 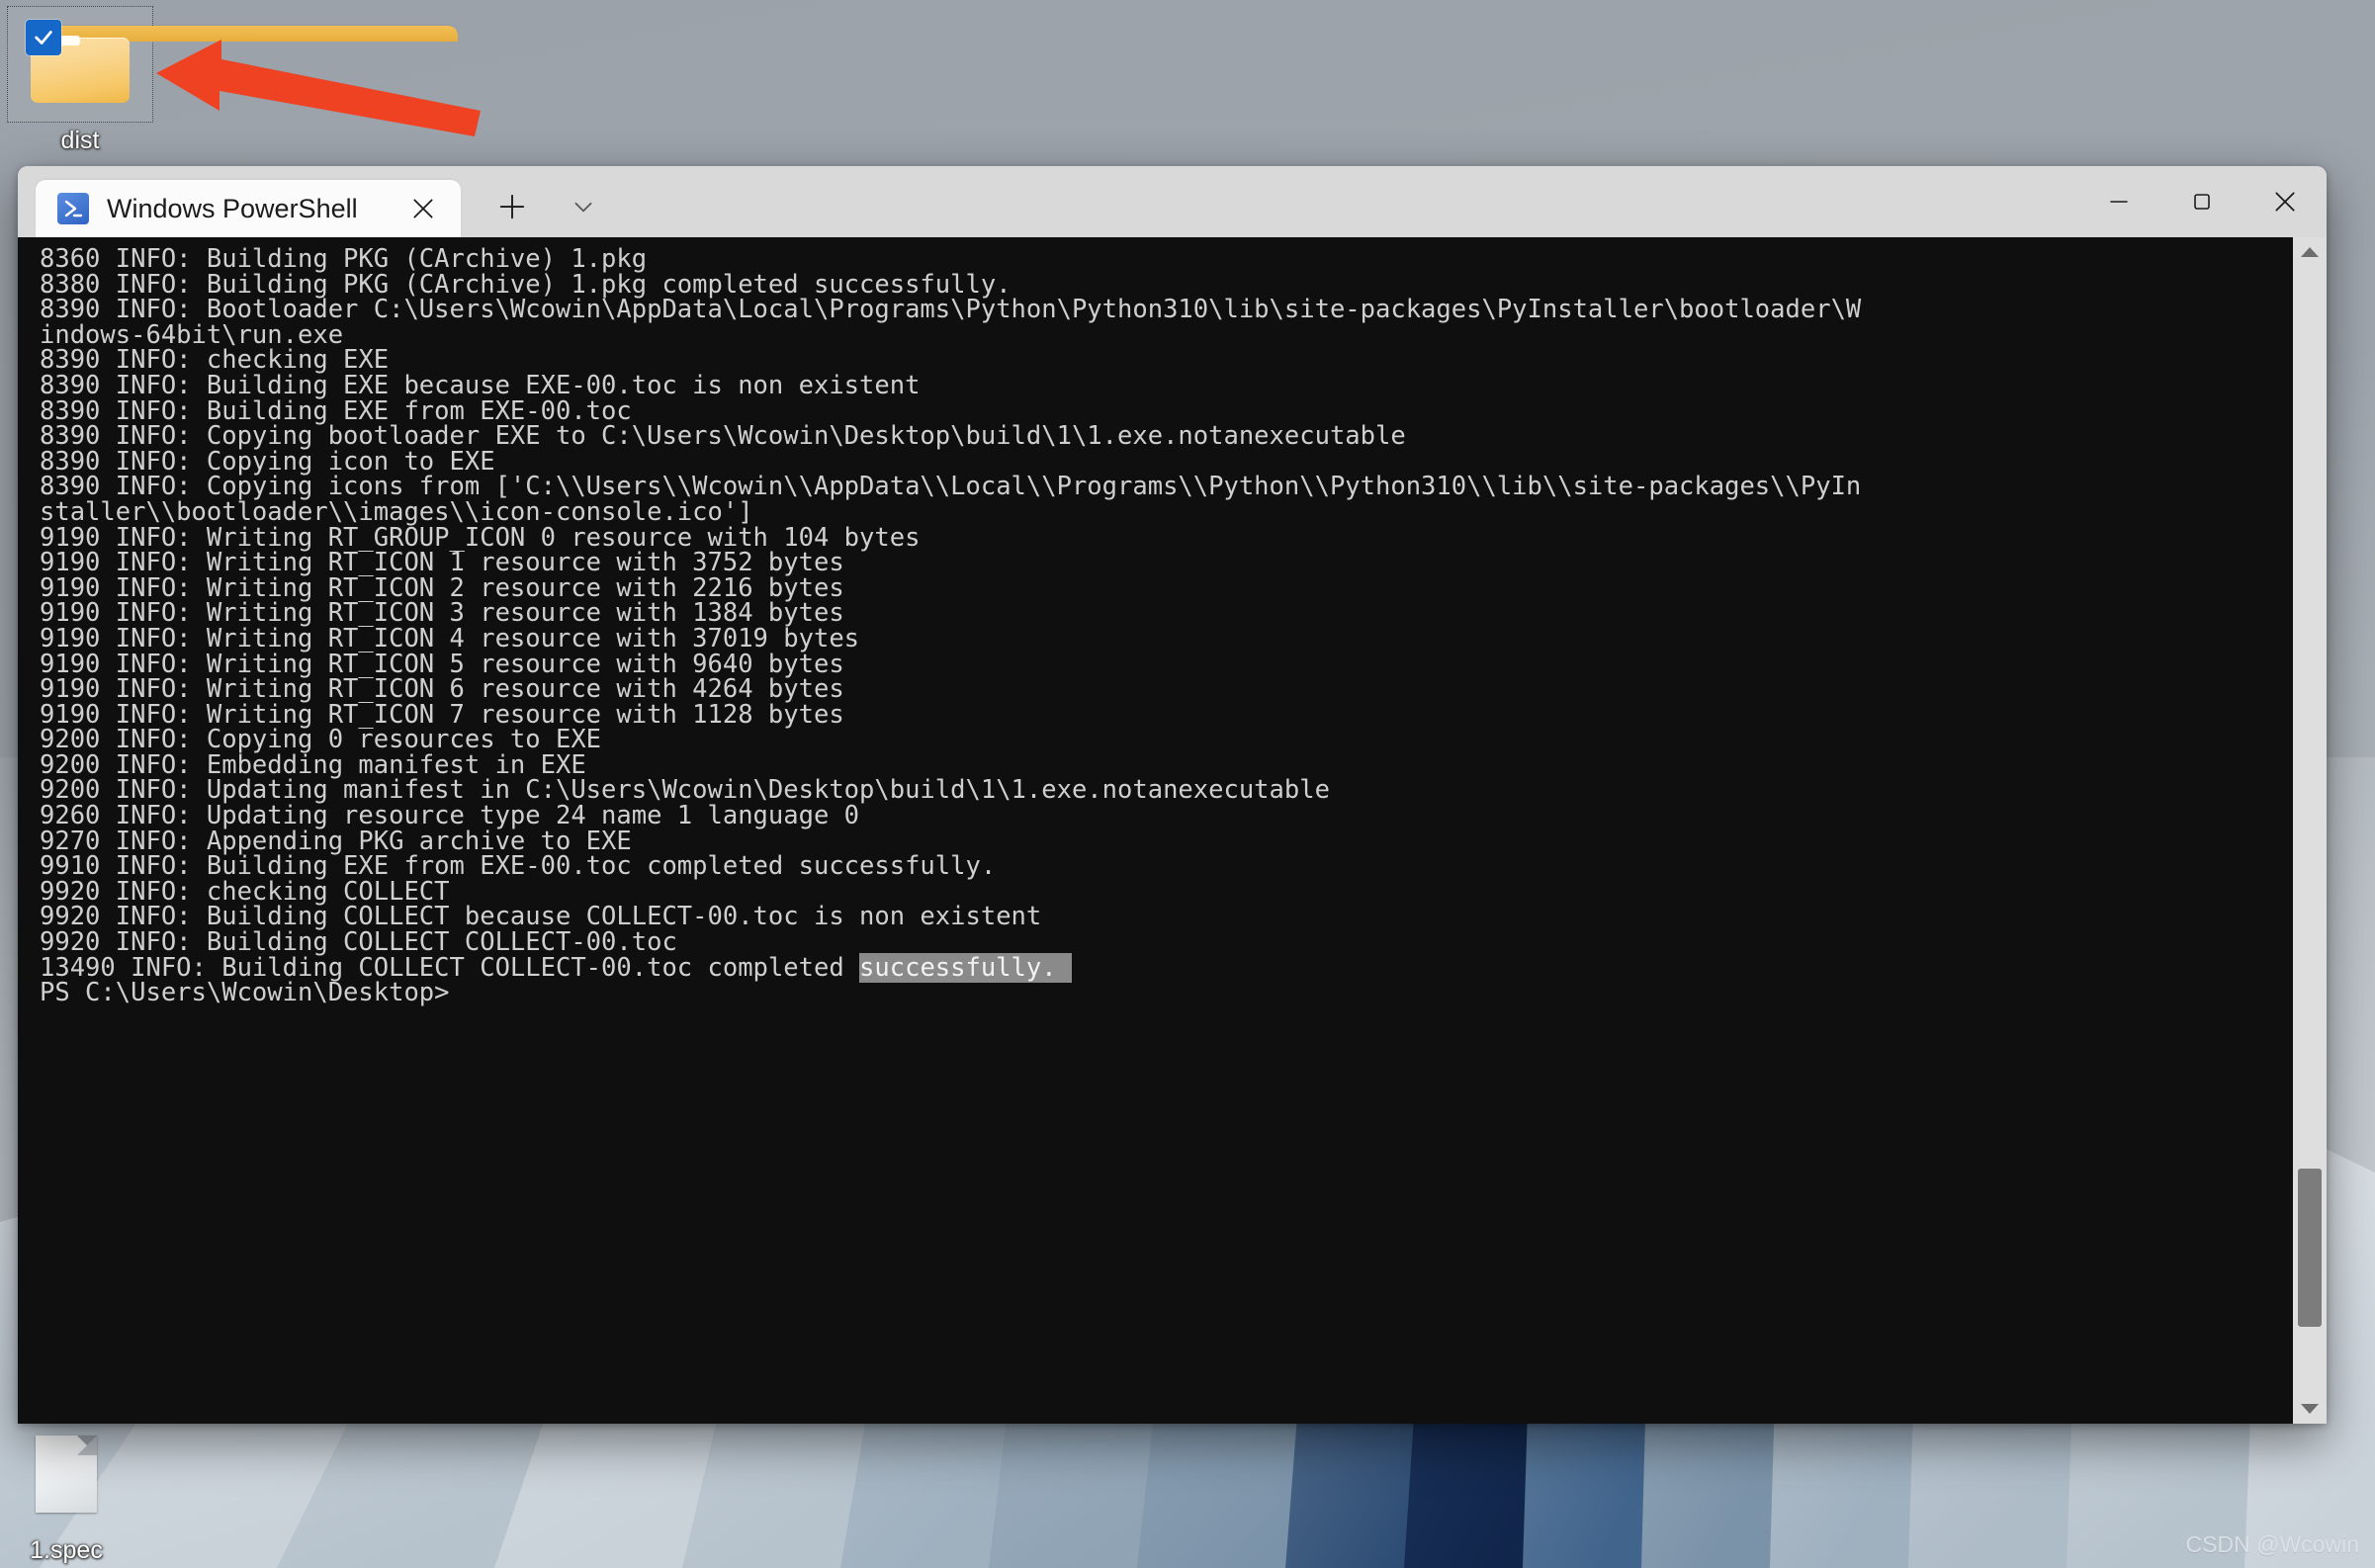 What do you see at coordinates (344, 259) in the screenshot?
I see `console-line: 8360 INFO: Building PKG (CArchive) 1.pkg` at bounding box center [344, 259].